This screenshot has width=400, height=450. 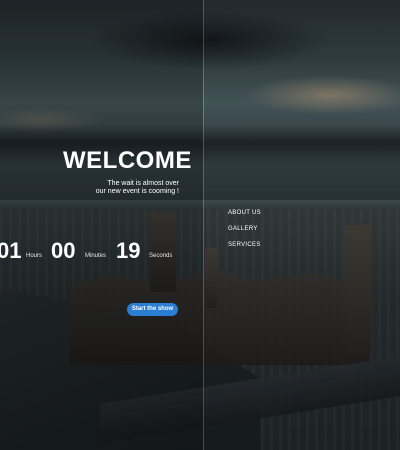 What do you see at coordinates (244, 216) in the screenshot?
I see `nav-item-about-us: ABOUT US` at bounding box center [244, 216].